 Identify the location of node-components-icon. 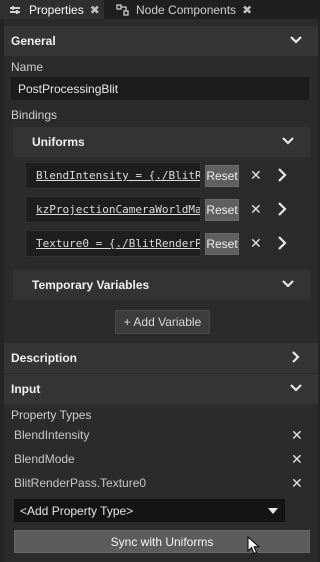
(123, 9).